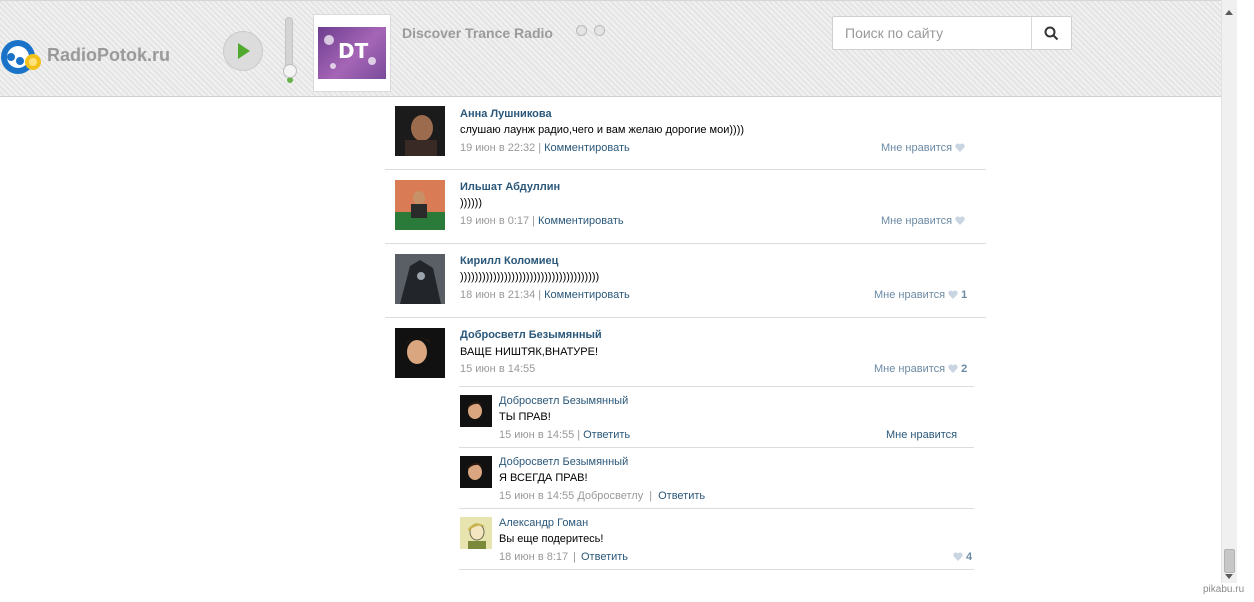 The width and height of the screenshot is (1254, 602). What do you see at coordinates (964, 295) in the screenshot?
I see `like-count: 1` at bounding box center [964, 295].